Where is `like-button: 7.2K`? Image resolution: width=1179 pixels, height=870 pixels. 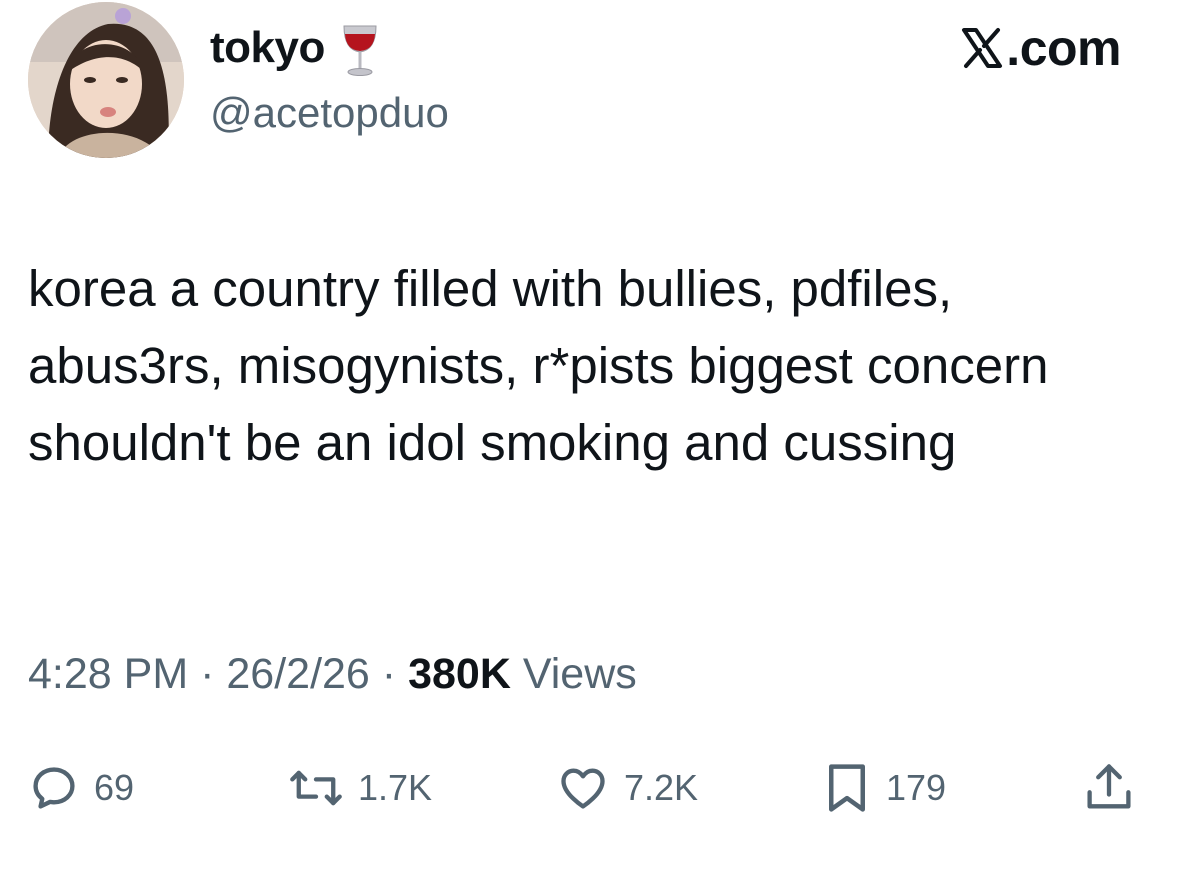 like-button: 7.2K is located at coordinates (627, 788).